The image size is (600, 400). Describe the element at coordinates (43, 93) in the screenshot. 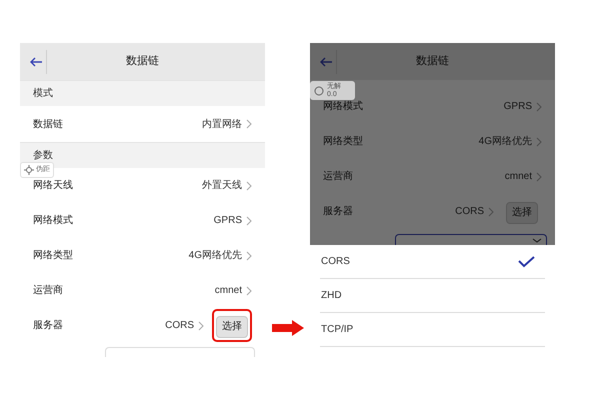

I see `section-title: 模式` at that location.